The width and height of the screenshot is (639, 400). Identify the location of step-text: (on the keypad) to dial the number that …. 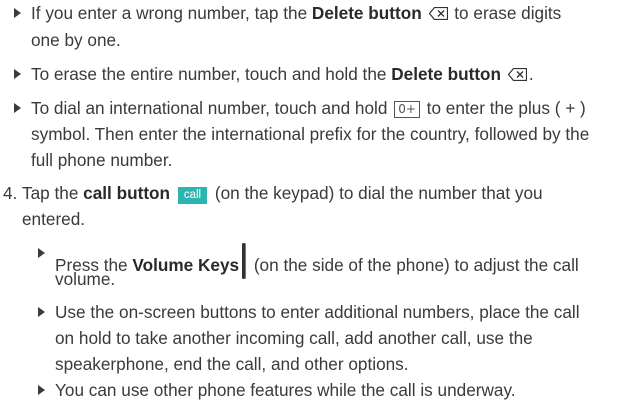
(376, 193).